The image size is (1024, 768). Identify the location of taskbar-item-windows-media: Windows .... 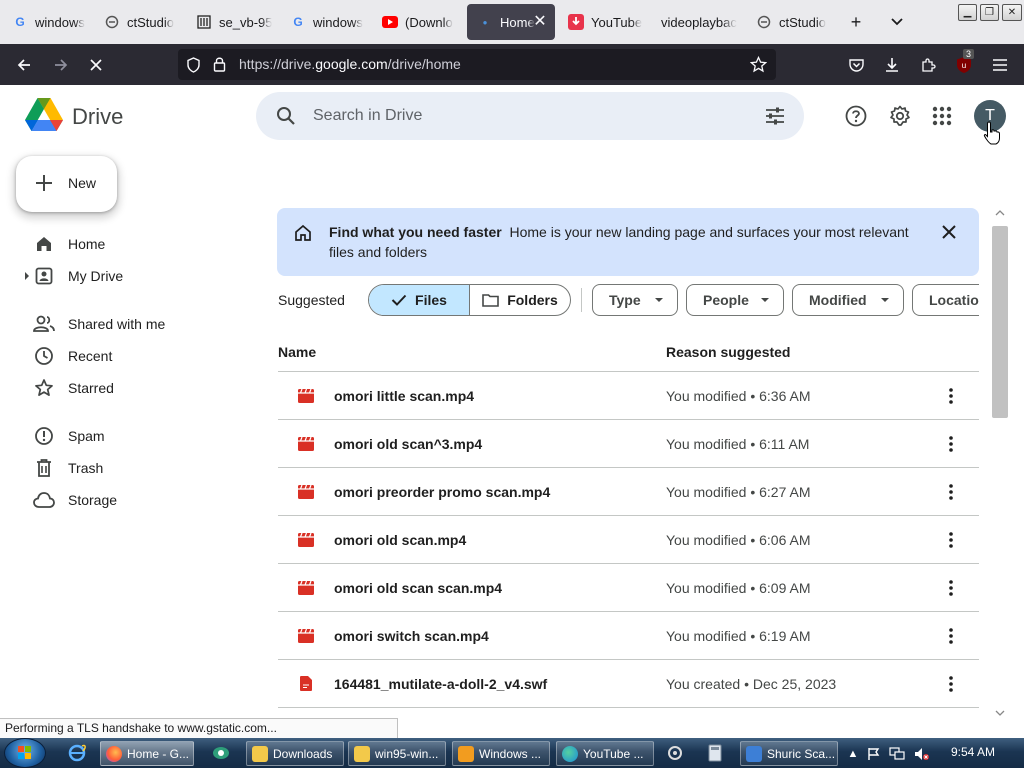
(501, 753).